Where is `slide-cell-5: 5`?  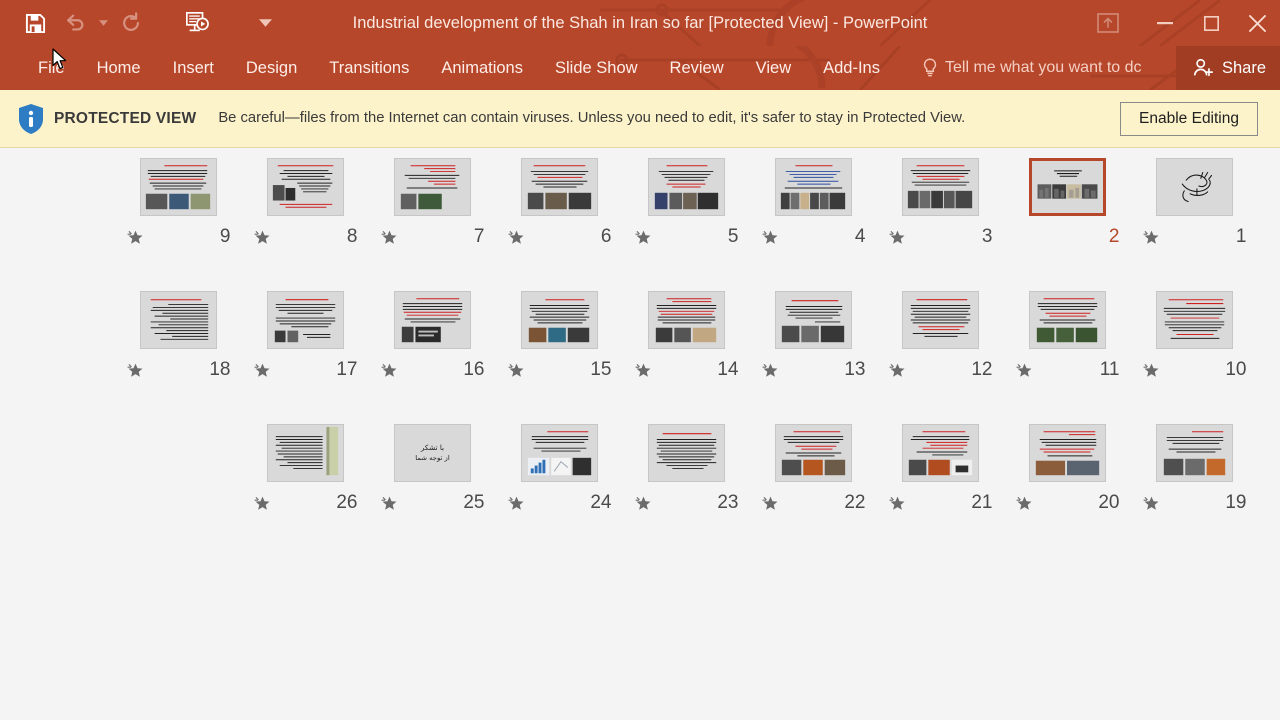
slide-cell-5: 5 is located at coordinates (686, 224).